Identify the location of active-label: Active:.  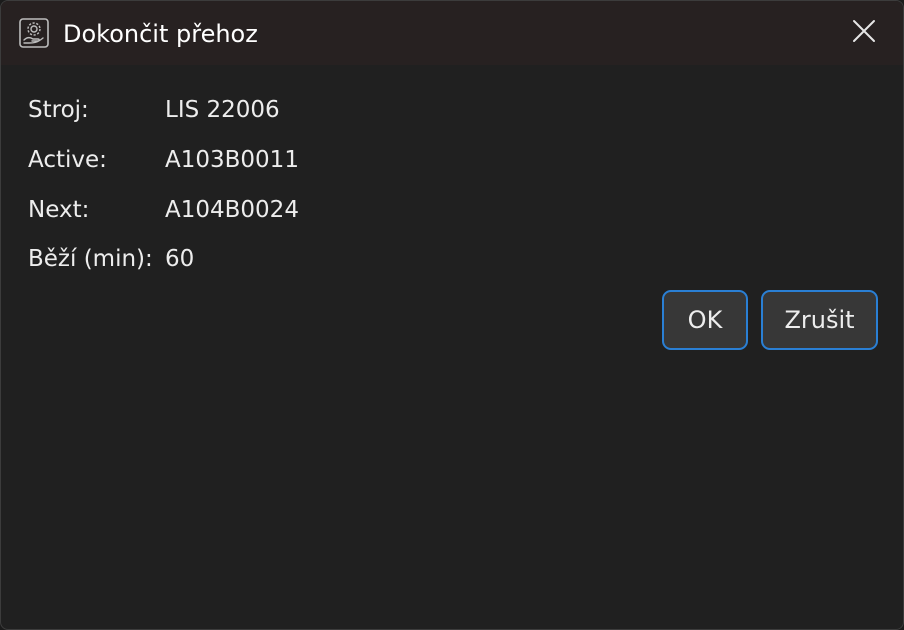
(67, 160).